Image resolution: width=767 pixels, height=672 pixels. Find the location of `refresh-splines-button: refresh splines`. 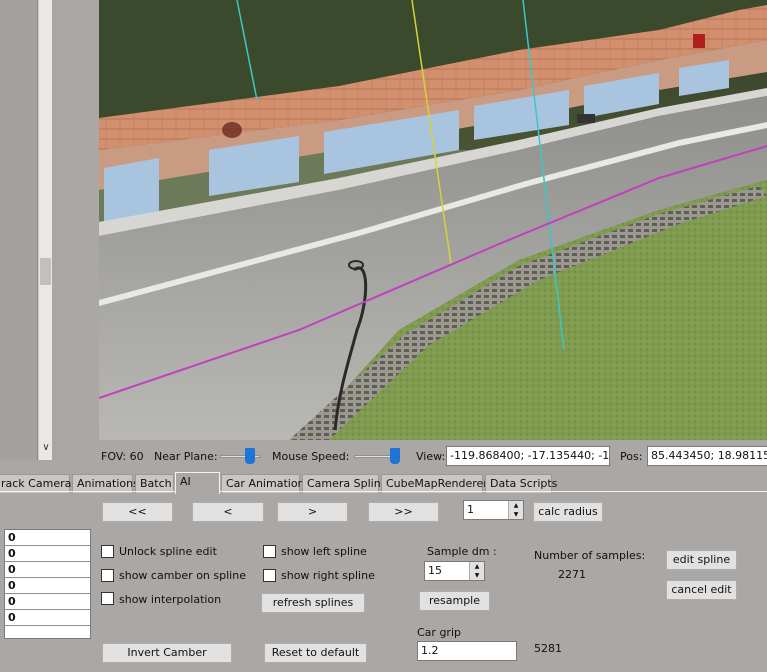

refresh-splines-button: refresh splines is located at coordinates (313, 603).